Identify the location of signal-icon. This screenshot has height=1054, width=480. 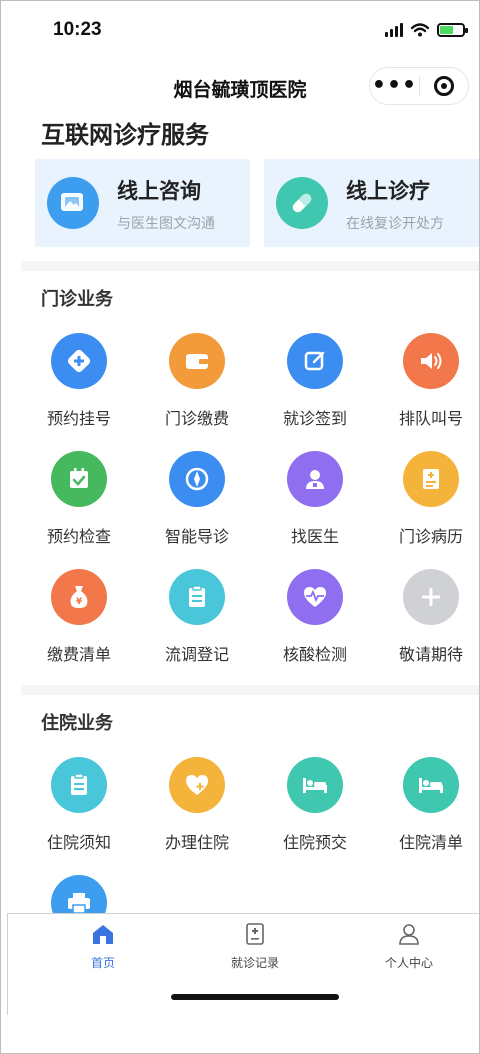
(394, 30).